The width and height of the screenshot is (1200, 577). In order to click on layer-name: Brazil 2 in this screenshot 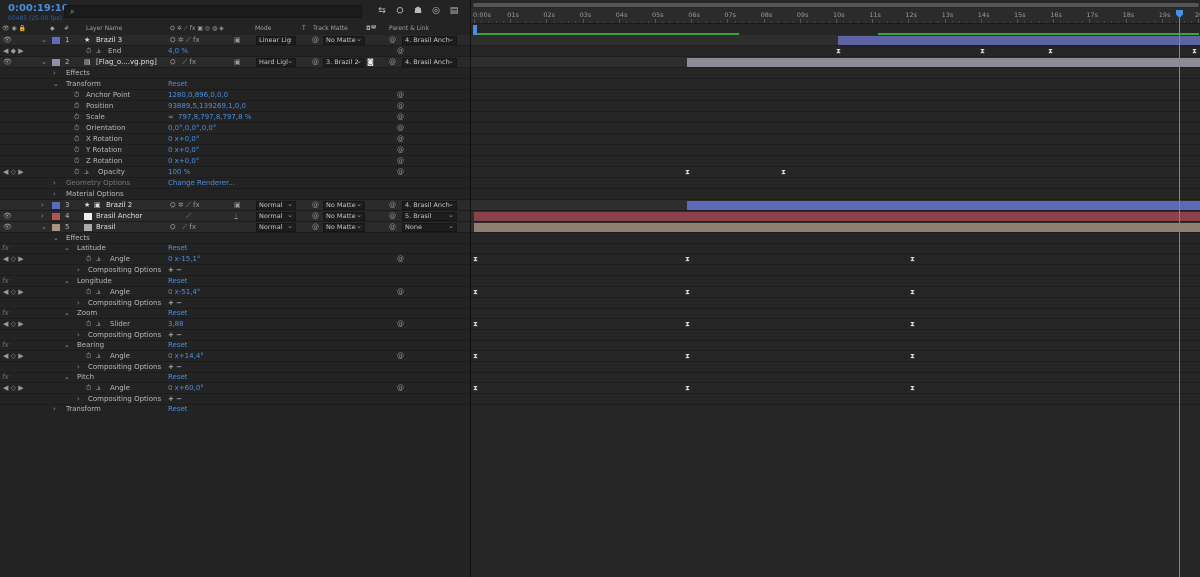, I will do `click(119, 205)`.